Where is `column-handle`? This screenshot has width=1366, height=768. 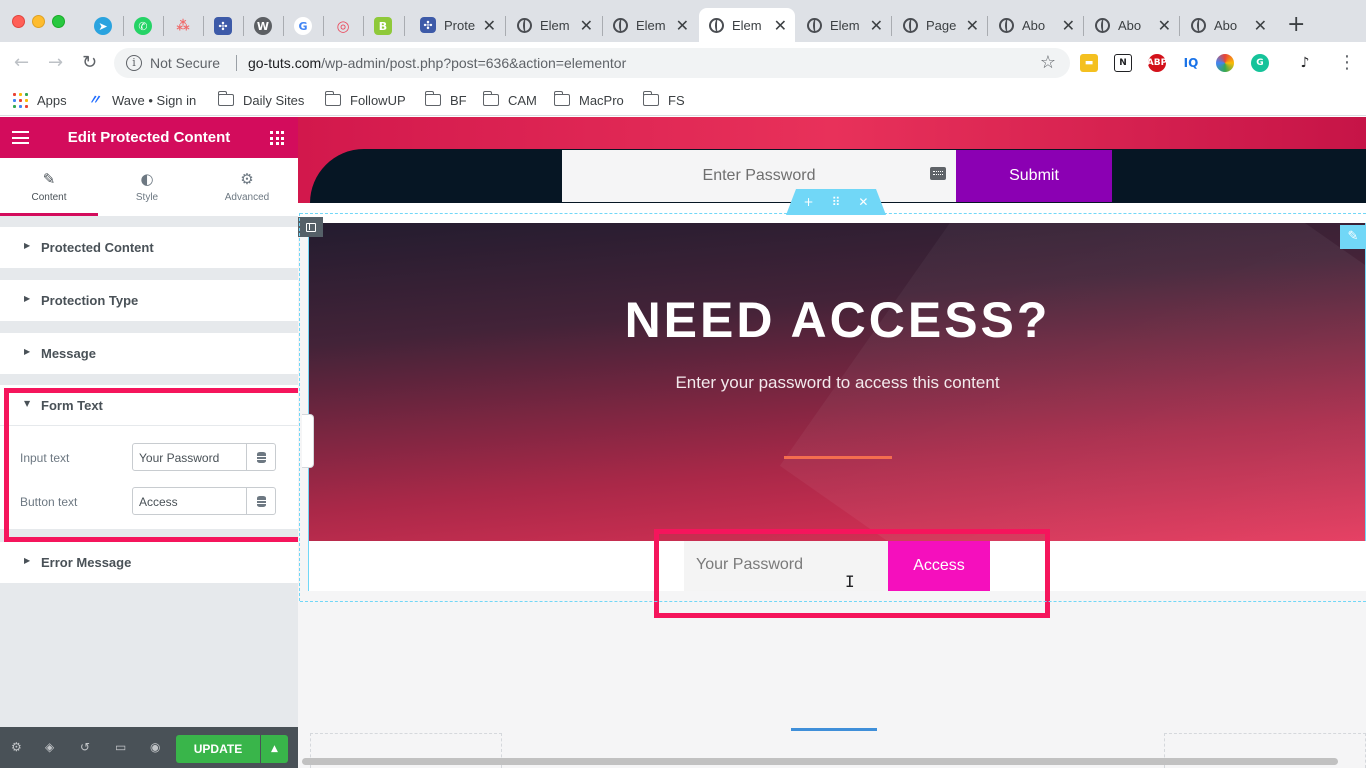 column-handle is located at coordinates (310, 227).